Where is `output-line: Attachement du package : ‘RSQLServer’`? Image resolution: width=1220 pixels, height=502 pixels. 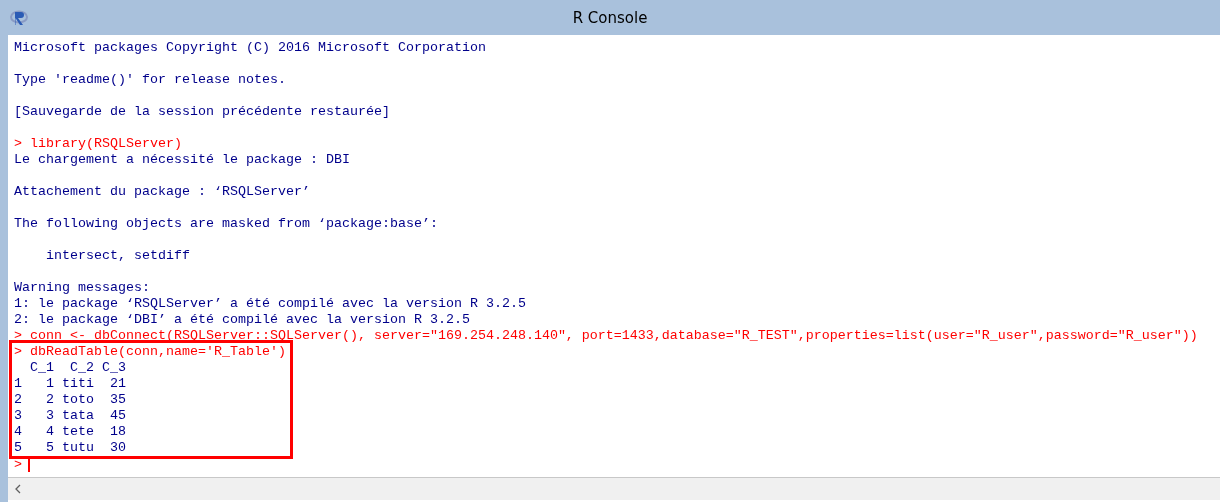 output-line: Attachement du package : ‘RSQLServer’ is located at coordinates (162, 192).